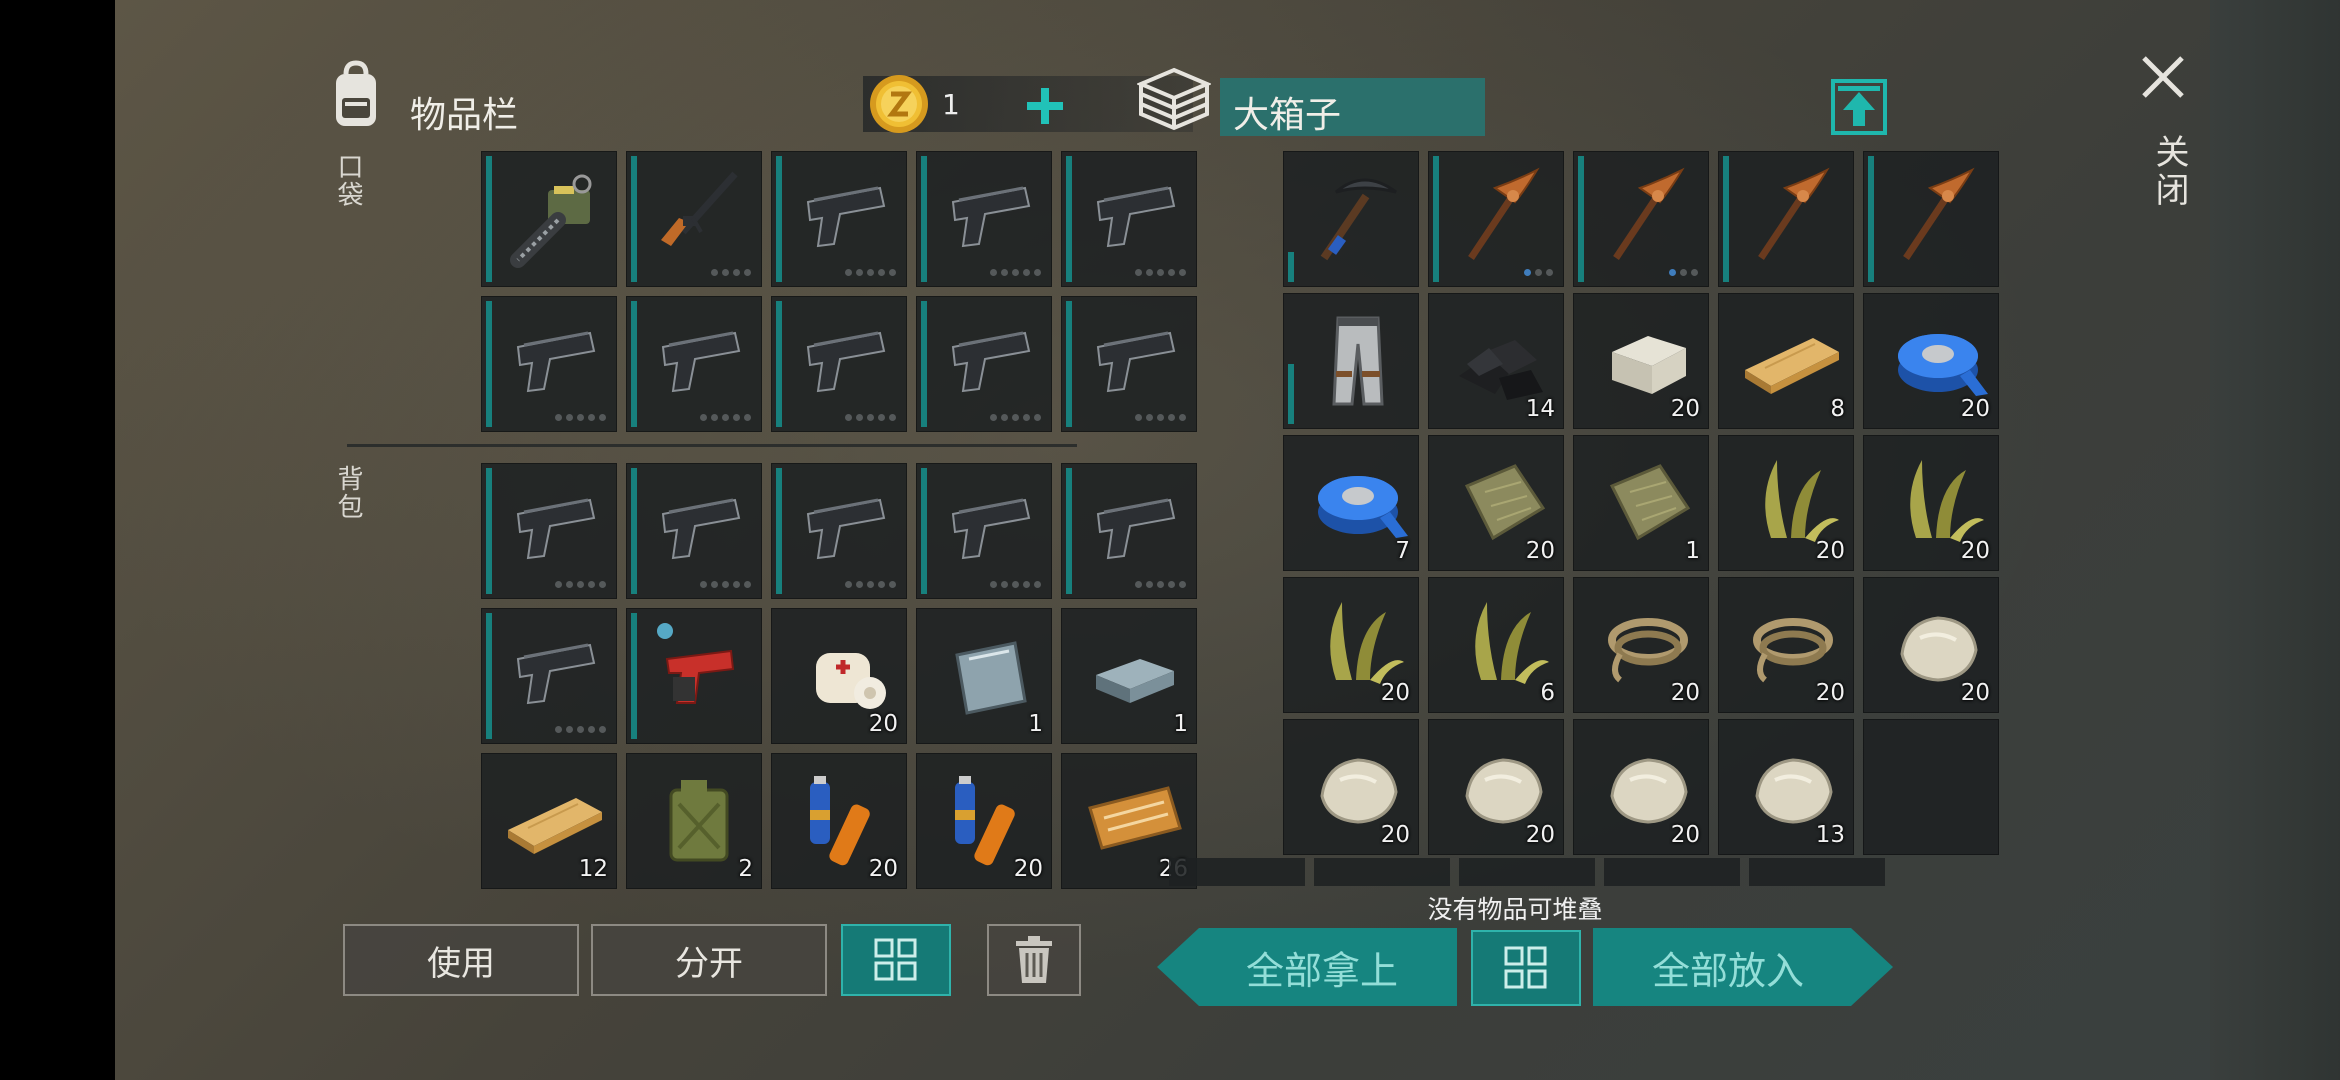 The image size is (2340, 1080). What do you see at coordinates (1540, 409) in the screenshot?
I see `item-count: 14` at bounding box center [1540, 409].